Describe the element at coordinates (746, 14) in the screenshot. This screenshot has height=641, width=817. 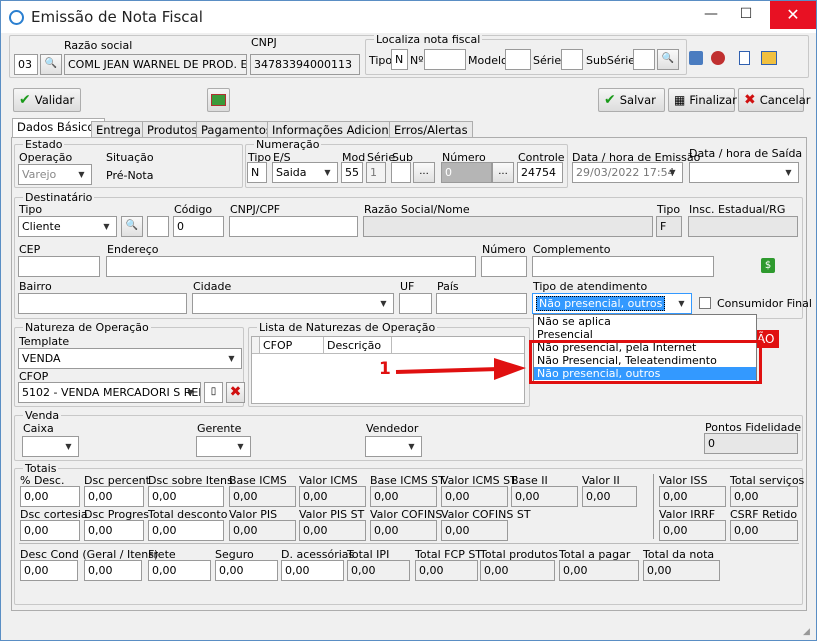
I see `maximize-button: ☐` at that location.